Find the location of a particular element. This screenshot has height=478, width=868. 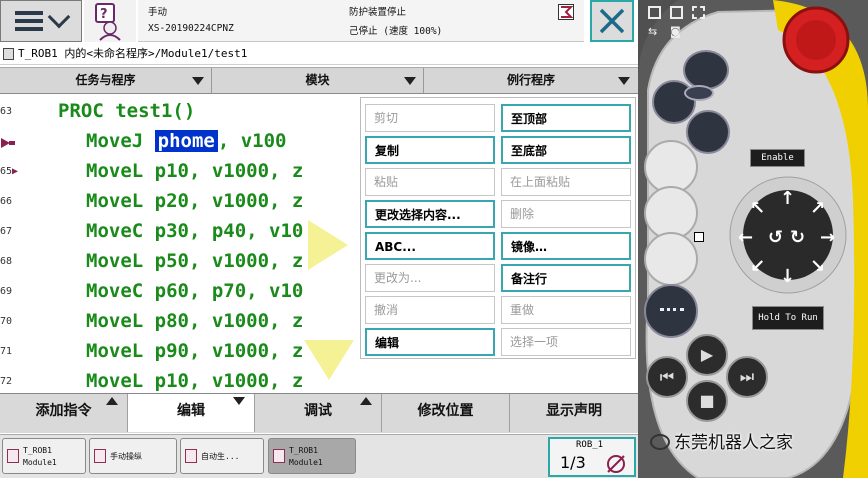

scroll-down-arrow-icon is located at coordinates (329, 360).